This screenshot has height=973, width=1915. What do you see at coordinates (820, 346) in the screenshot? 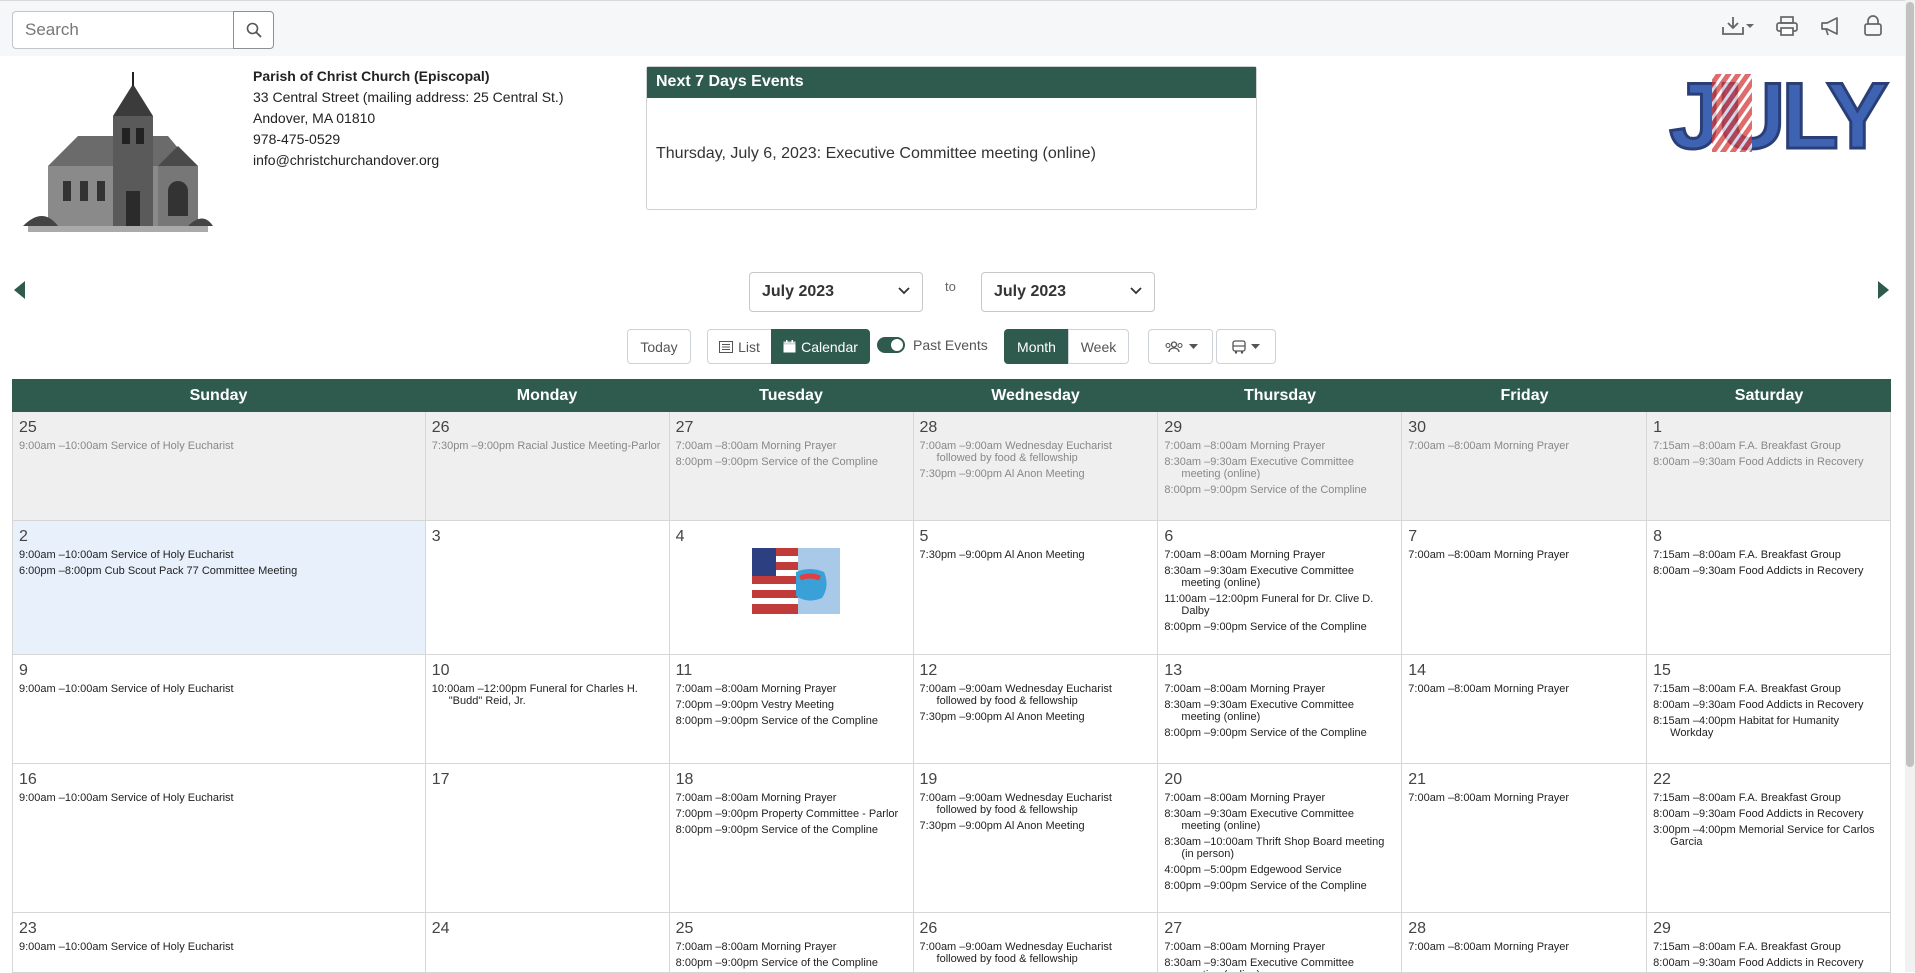
I see `calendar-view-button: Calendar` at bounding box center [820, 346].